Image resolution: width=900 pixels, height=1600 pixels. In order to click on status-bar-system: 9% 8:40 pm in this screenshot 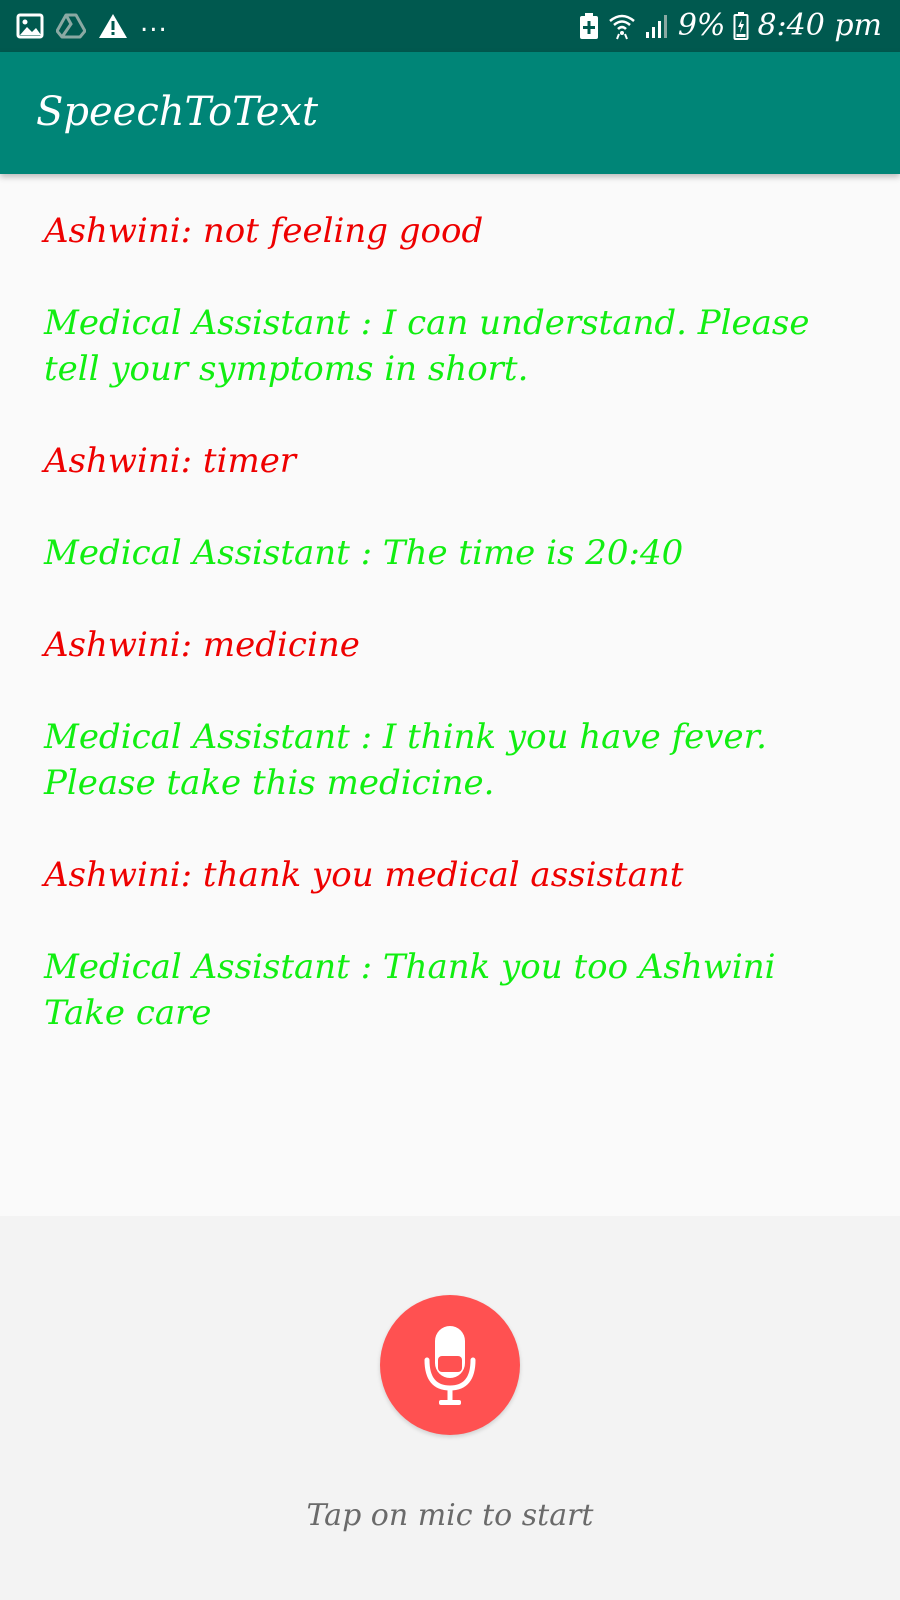, I will do `click(730, 26)`.